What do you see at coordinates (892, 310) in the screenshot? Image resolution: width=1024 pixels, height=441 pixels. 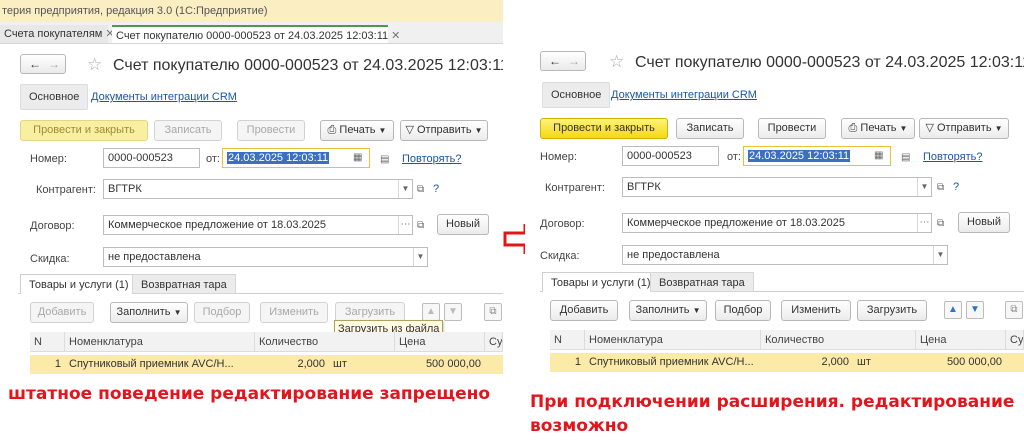 I see `load-button: Загрузить` at bounding box center [892, 310].